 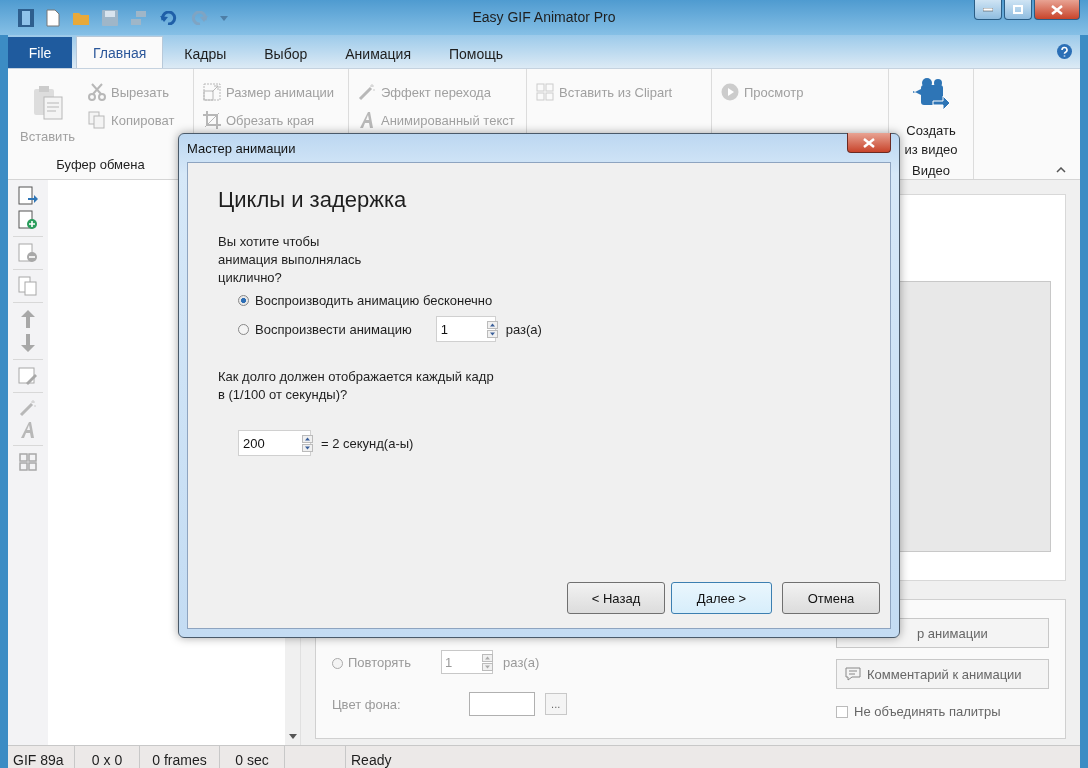 I want to click on scissors-icon, so click(x=97, y=92).